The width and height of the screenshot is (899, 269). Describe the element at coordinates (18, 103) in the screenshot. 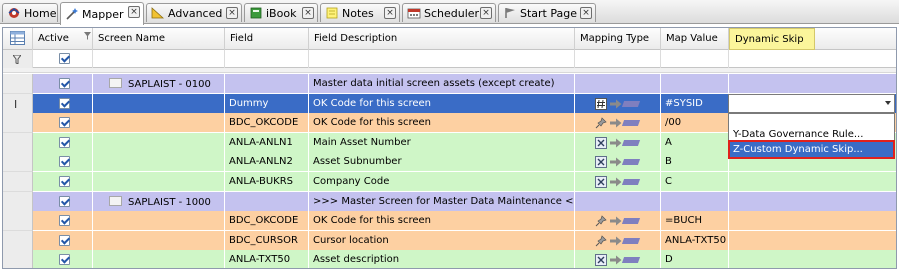

I see `row-gutter: I` at that location.